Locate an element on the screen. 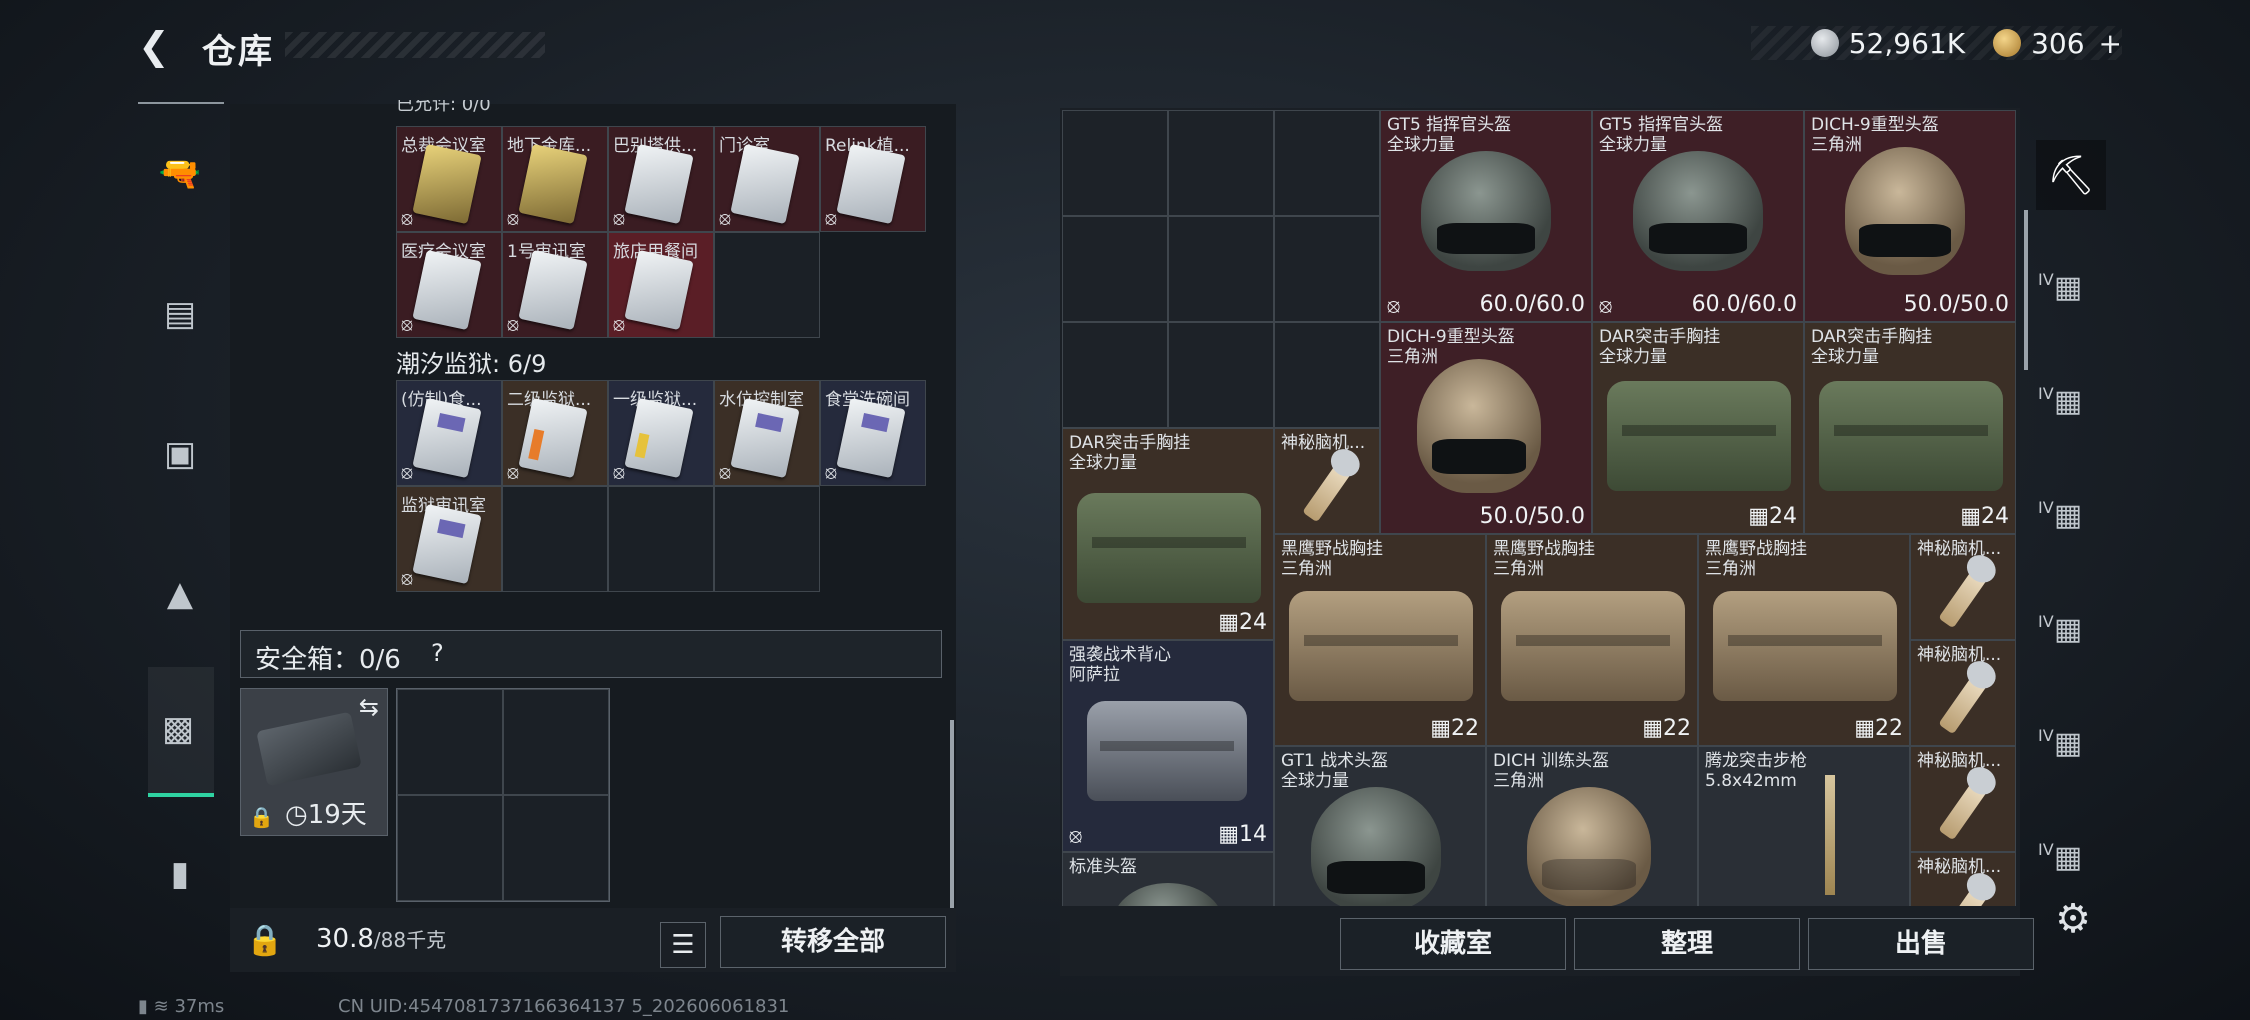 The height and width of the screenshot is (1020, 2250). briefcase-icon: ▮ is located at coordinates (180, 874).